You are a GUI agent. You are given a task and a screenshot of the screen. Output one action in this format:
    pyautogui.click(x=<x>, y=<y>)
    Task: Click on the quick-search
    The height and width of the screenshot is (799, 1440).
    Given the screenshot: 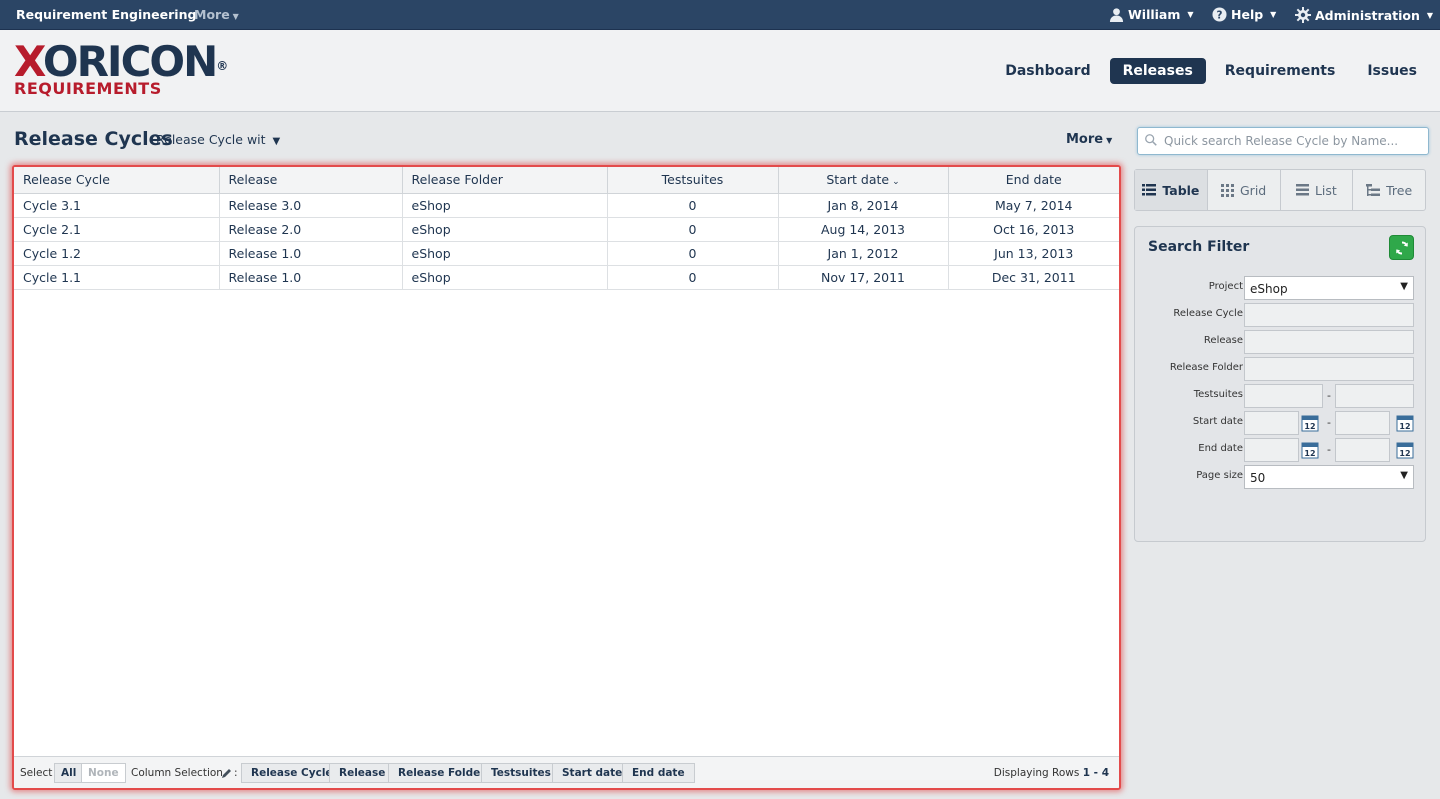 What is the action you would take?
    pyautogui.click(x=1283, y=141)
    